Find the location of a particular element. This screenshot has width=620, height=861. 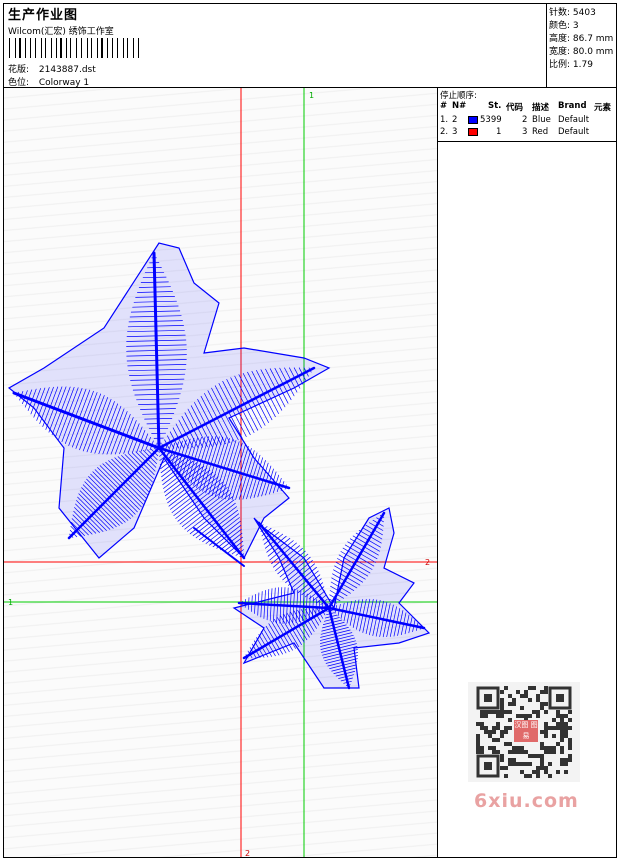

design-file-row: 花版: 2143887.dst is located at coordinates (52, 68).